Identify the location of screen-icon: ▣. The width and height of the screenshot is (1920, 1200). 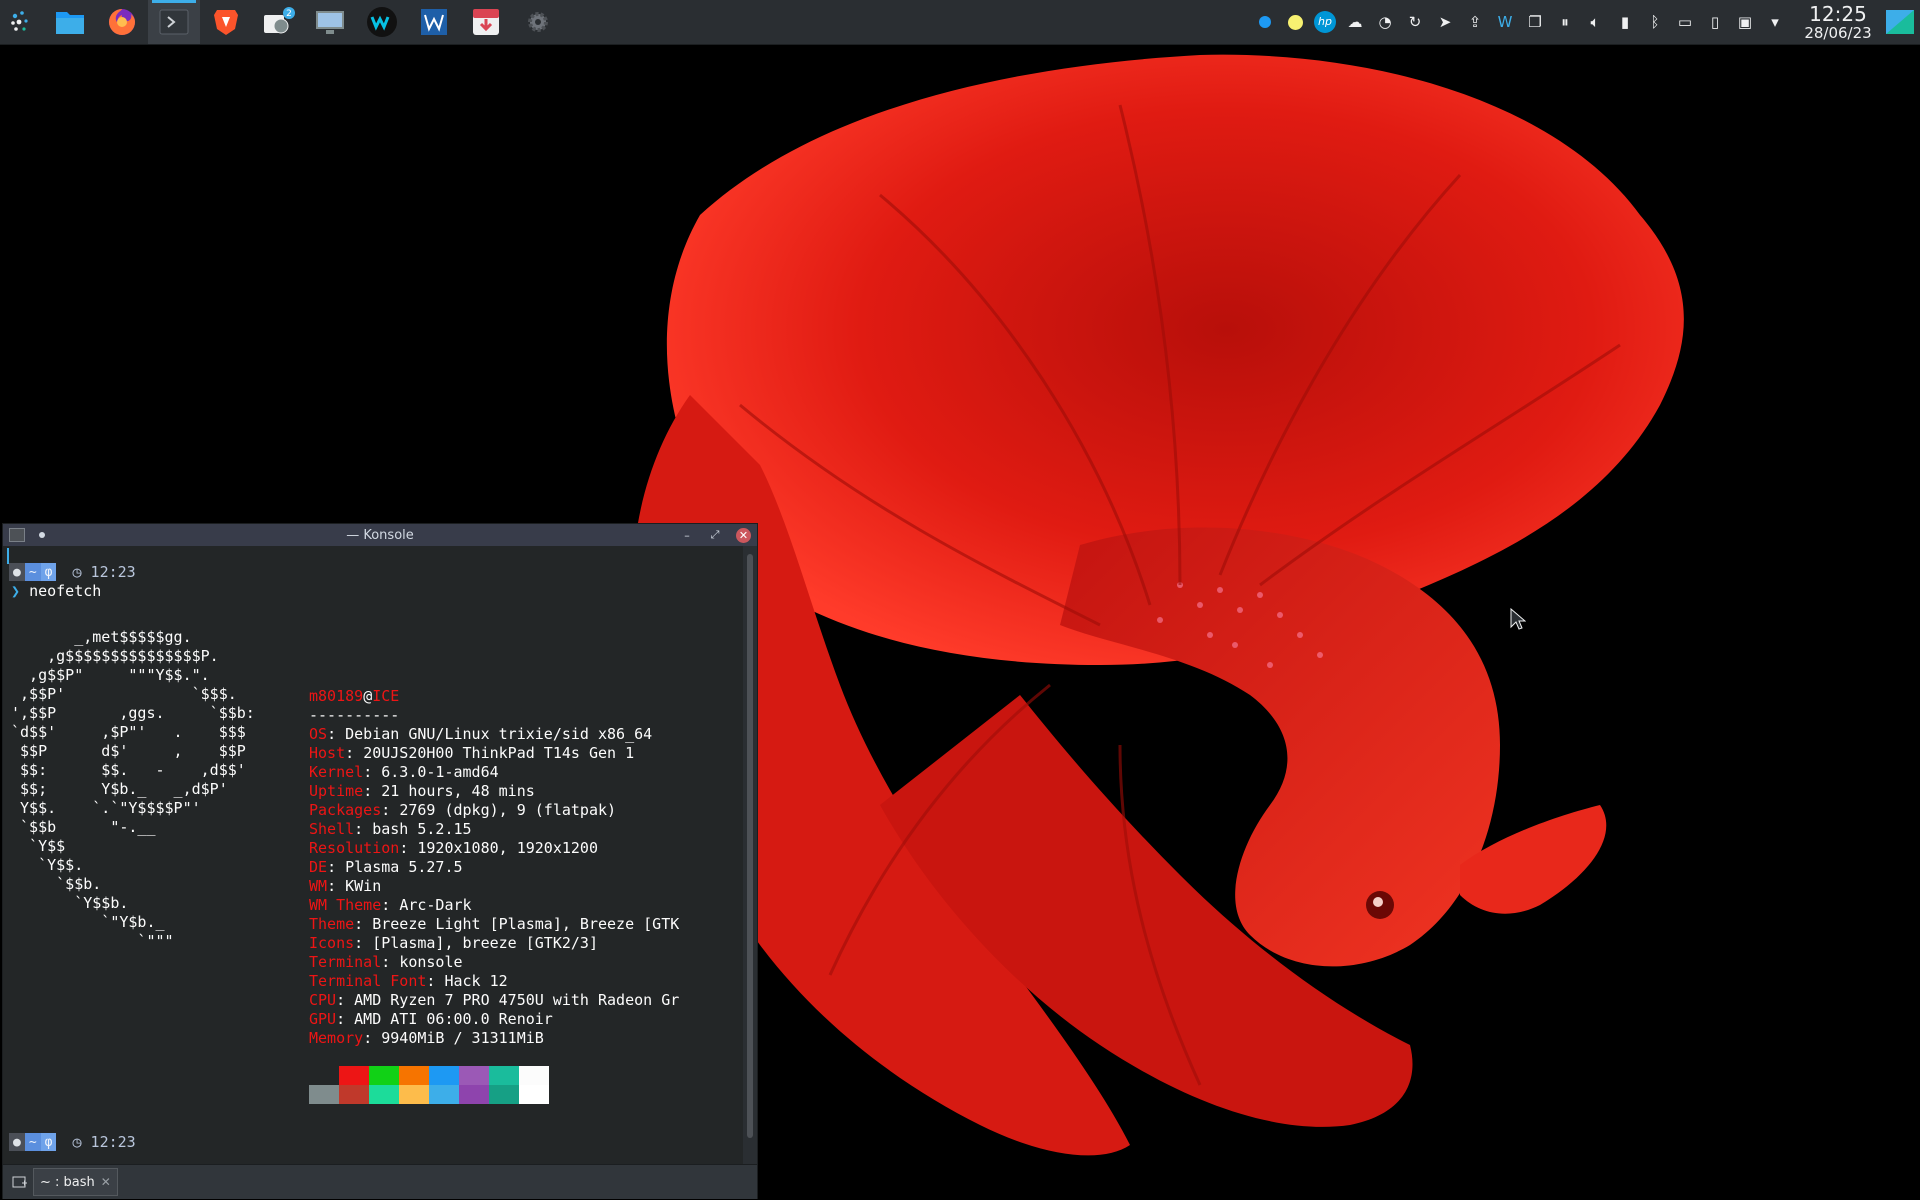
(1745, 22).